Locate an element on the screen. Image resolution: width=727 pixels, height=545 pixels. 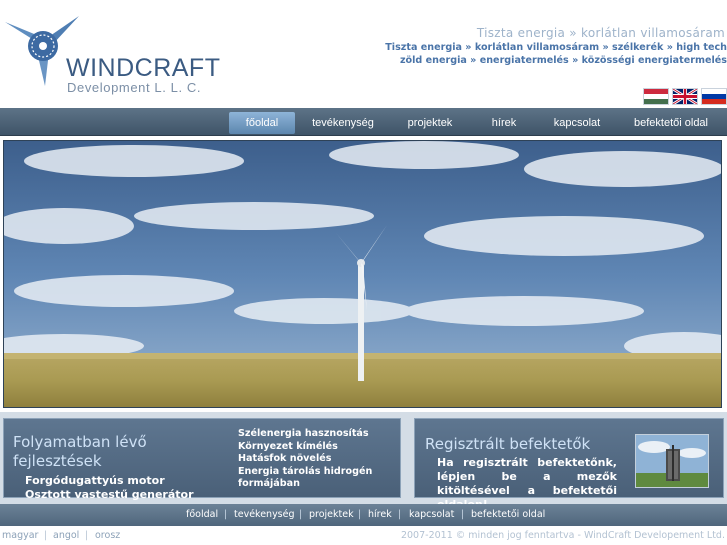
brand-name: WINDCRAFT is located at coordinates (143, 68).